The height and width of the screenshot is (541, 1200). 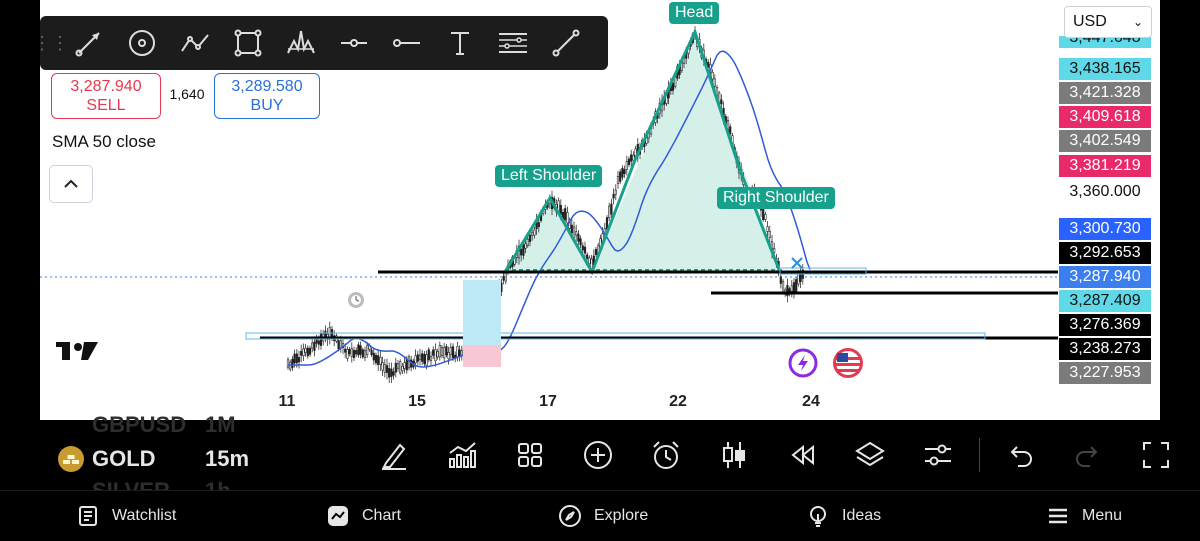 I want to click on buy-button: 3,289.580 BUY, so click(x=267, y=96).